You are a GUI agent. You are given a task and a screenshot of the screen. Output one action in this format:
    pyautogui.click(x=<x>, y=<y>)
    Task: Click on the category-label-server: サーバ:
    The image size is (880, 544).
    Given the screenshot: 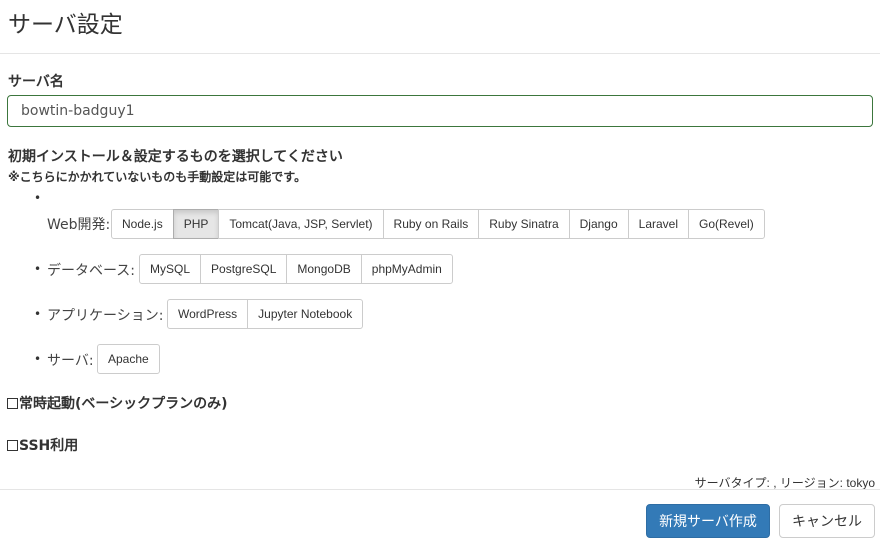 What is the action you would take?
    pyautogui.click(x=70, y=361)
    